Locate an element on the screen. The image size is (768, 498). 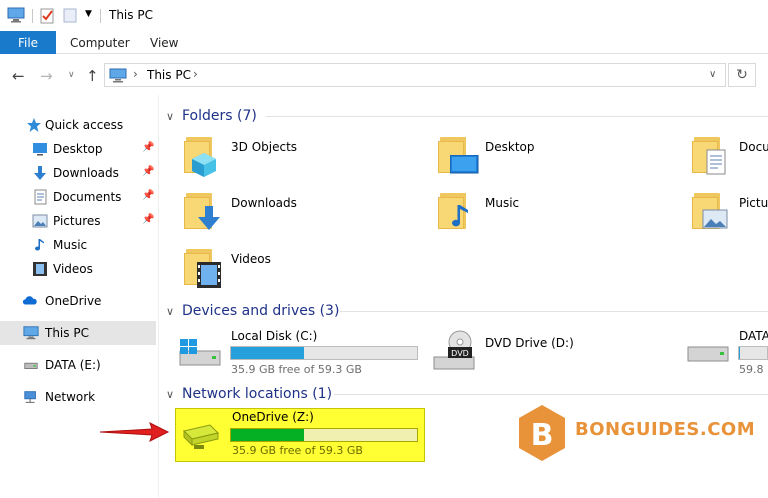
network-drive-icon is located at coordinates (201, 436).